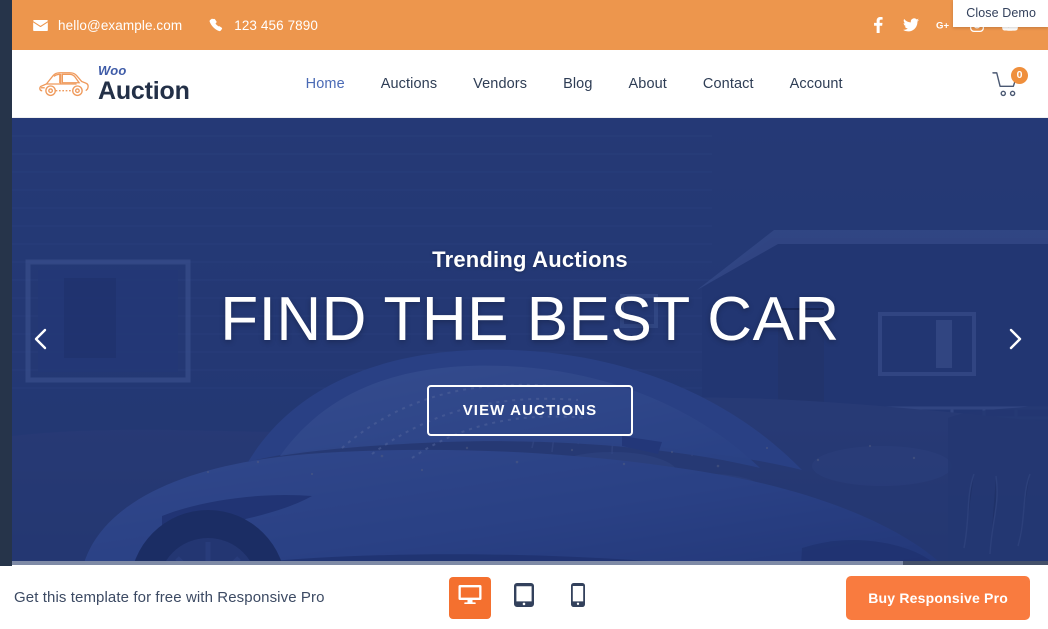 The height and width of the screenshot is (629, 1048). Describe the element at coordinates (1000, 13) in the screenshot. I see `close-demo-button: Close Demo` at that location.